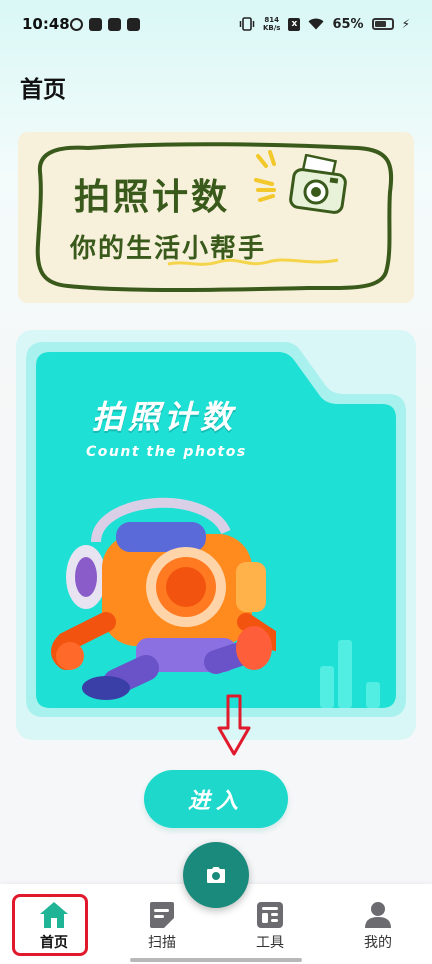 This screenshot has width=432, height=964. Describe the element at coordinates (216, 26) in the screenshot. I see `status-bar: 10:48 814 KB/s x 65% ⚡` at that location.